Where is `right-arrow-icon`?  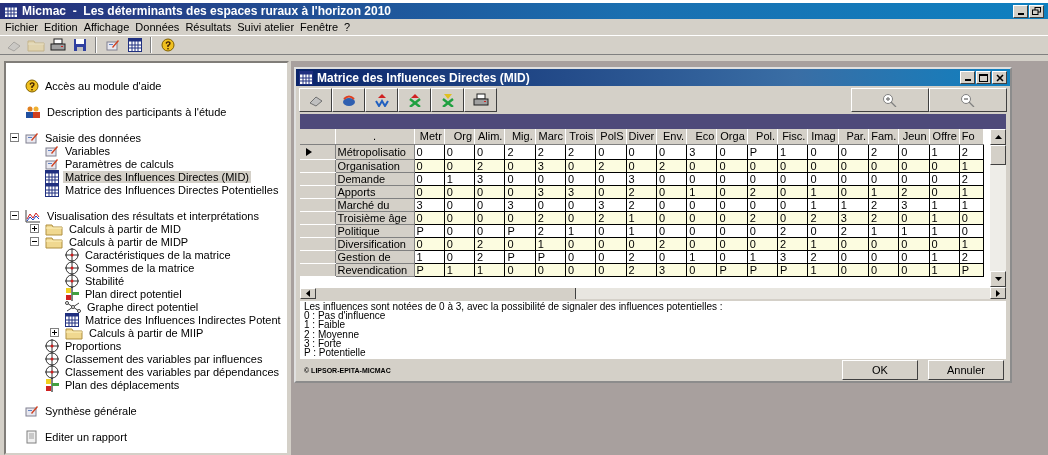
right-arrow-icon is located at coordinates (998, 293).